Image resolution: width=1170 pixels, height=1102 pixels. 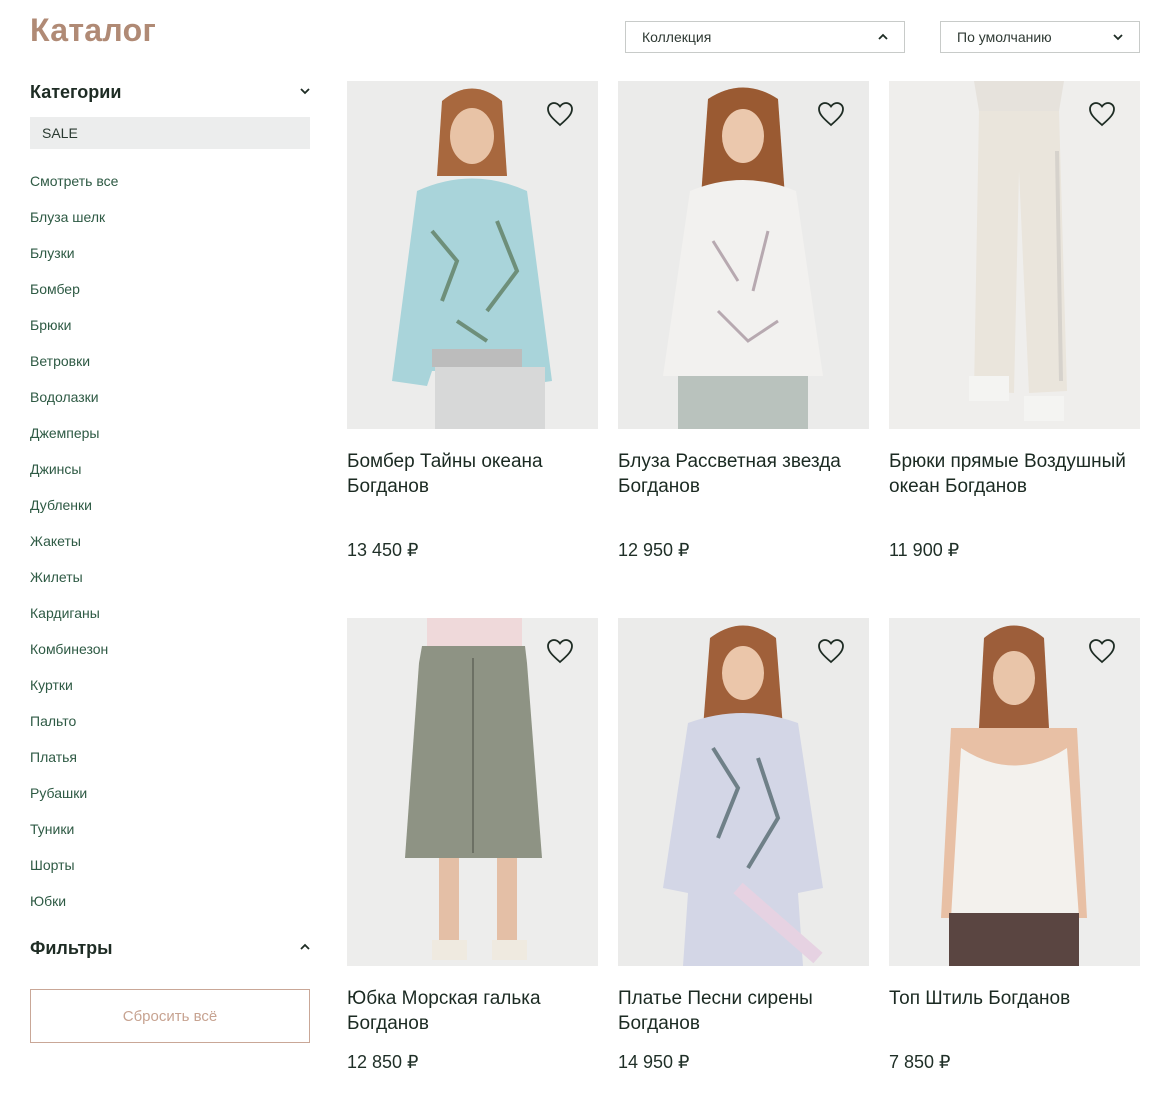 I want to click on sidebar-item-outerwear: Куртки, so click(x=171, y=685).